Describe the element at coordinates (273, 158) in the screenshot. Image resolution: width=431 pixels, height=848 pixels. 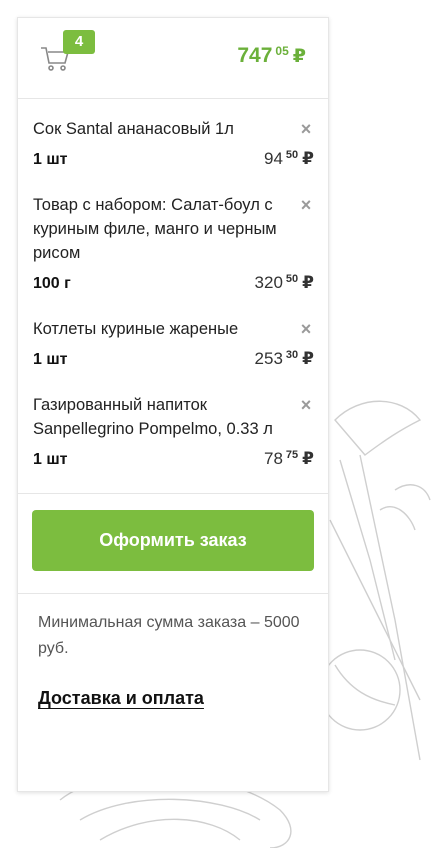
I see `item-price-integer: 94` at that location.